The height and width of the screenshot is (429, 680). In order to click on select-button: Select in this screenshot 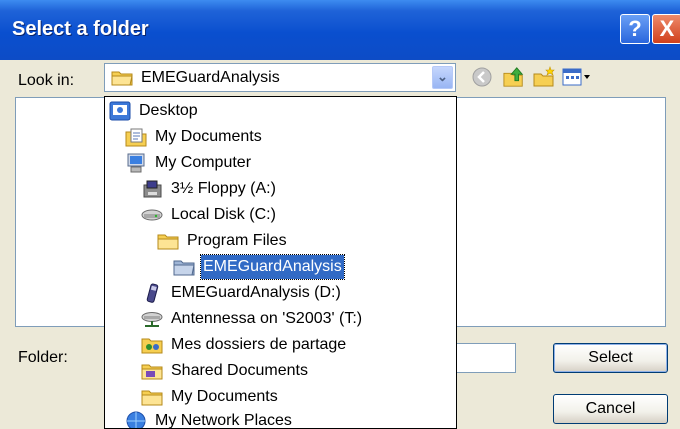, I will do `click(610, 358)`.